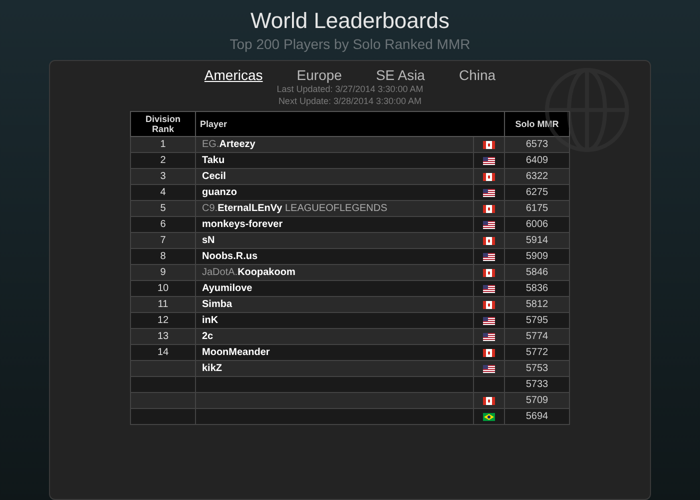 The image size is (700, 500). I want to click on mmr-cell: 5733, so click(537, 384).